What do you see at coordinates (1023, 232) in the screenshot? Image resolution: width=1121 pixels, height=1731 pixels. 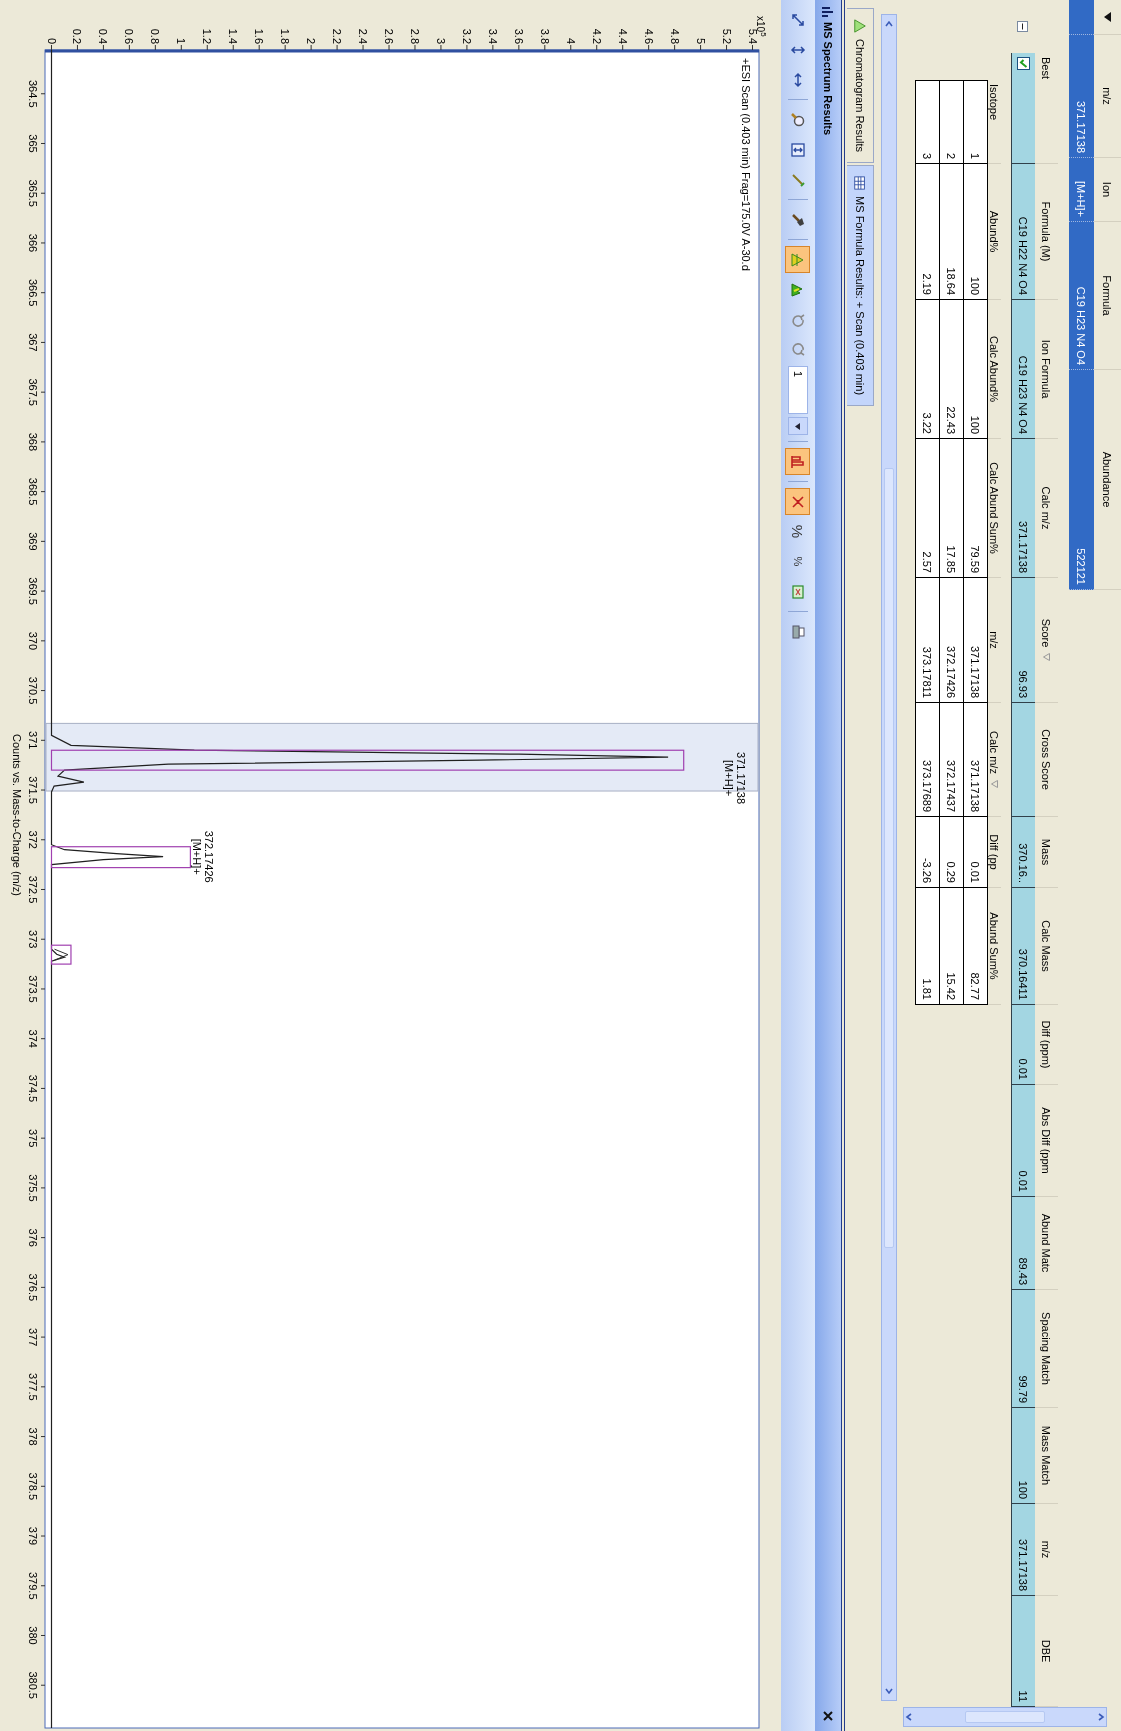 I see `table-cell: C19 H22 N4 O4` at bounding box center [1023, 232].